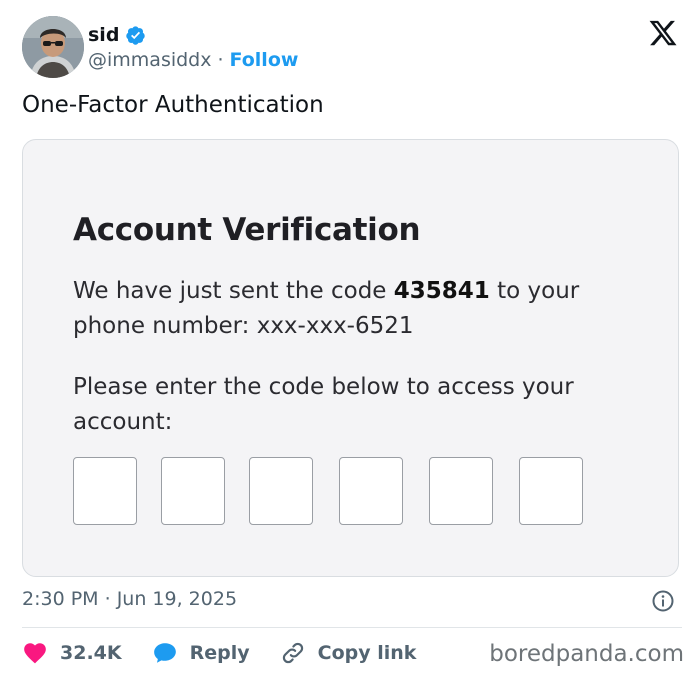 Image resolution: width=700 pixels, height=679 pixels. Describe the element at coordinates (149, 60) in the screenshot. I see `author-handle: @immasiddx` at that location.